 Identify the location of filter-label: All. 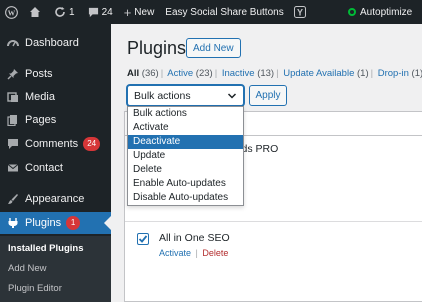
(133, 73).